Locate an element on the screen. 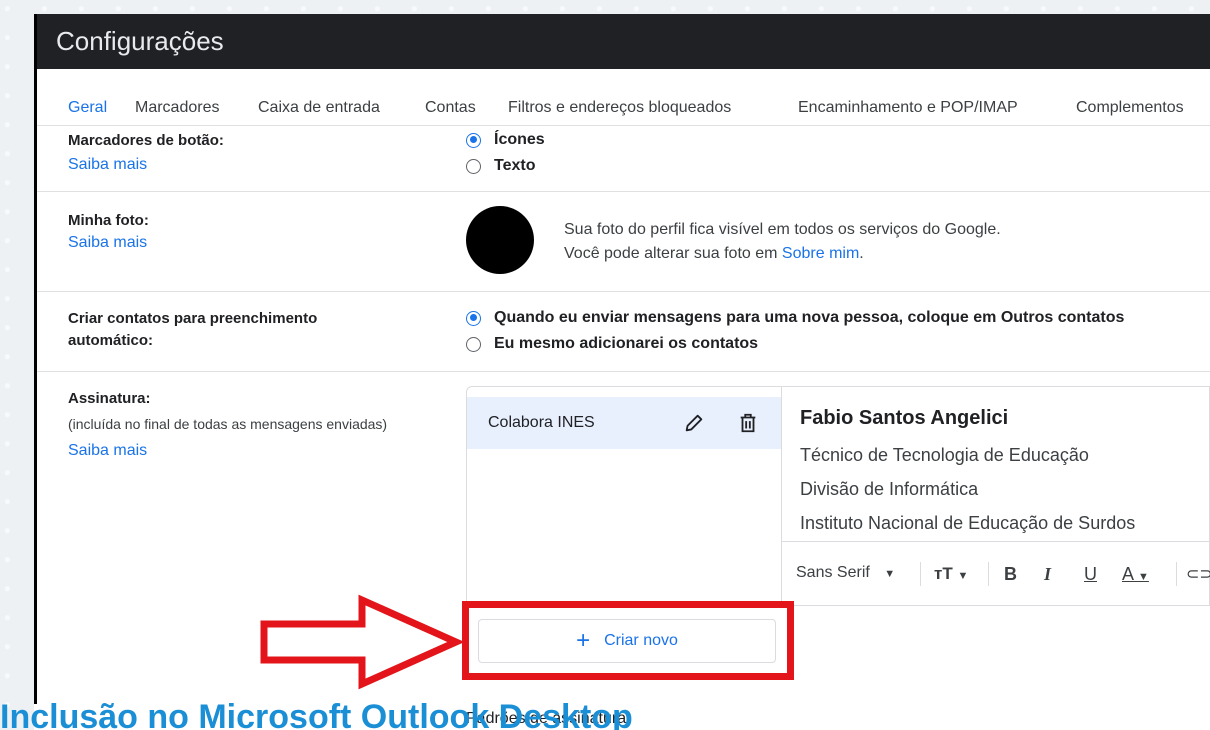  photo-info-line2: Você pode alterar sua foto em Sobre mim. is located at coordinates (782, 254).